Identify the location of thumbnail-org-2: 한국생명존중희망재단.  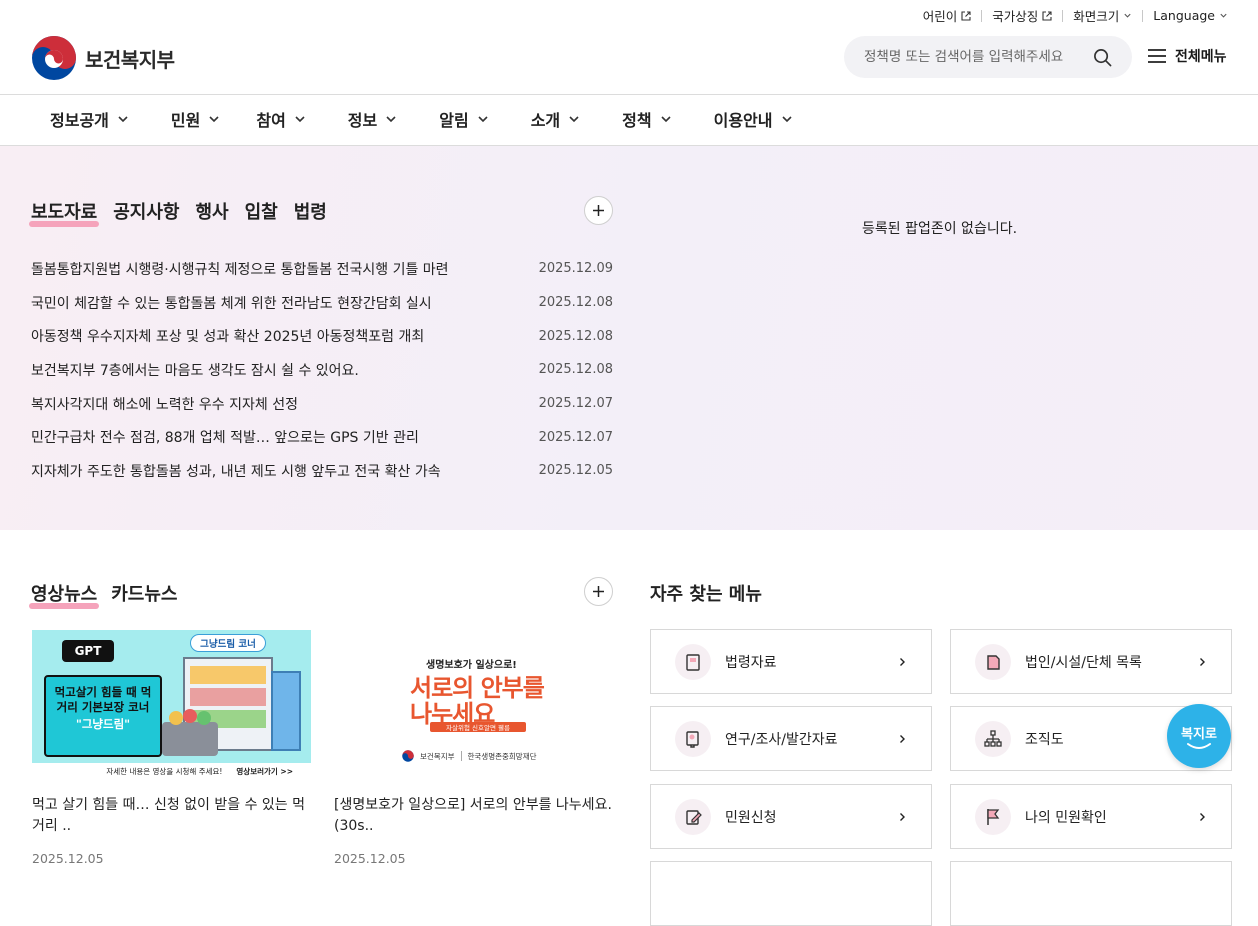
(502, 756).